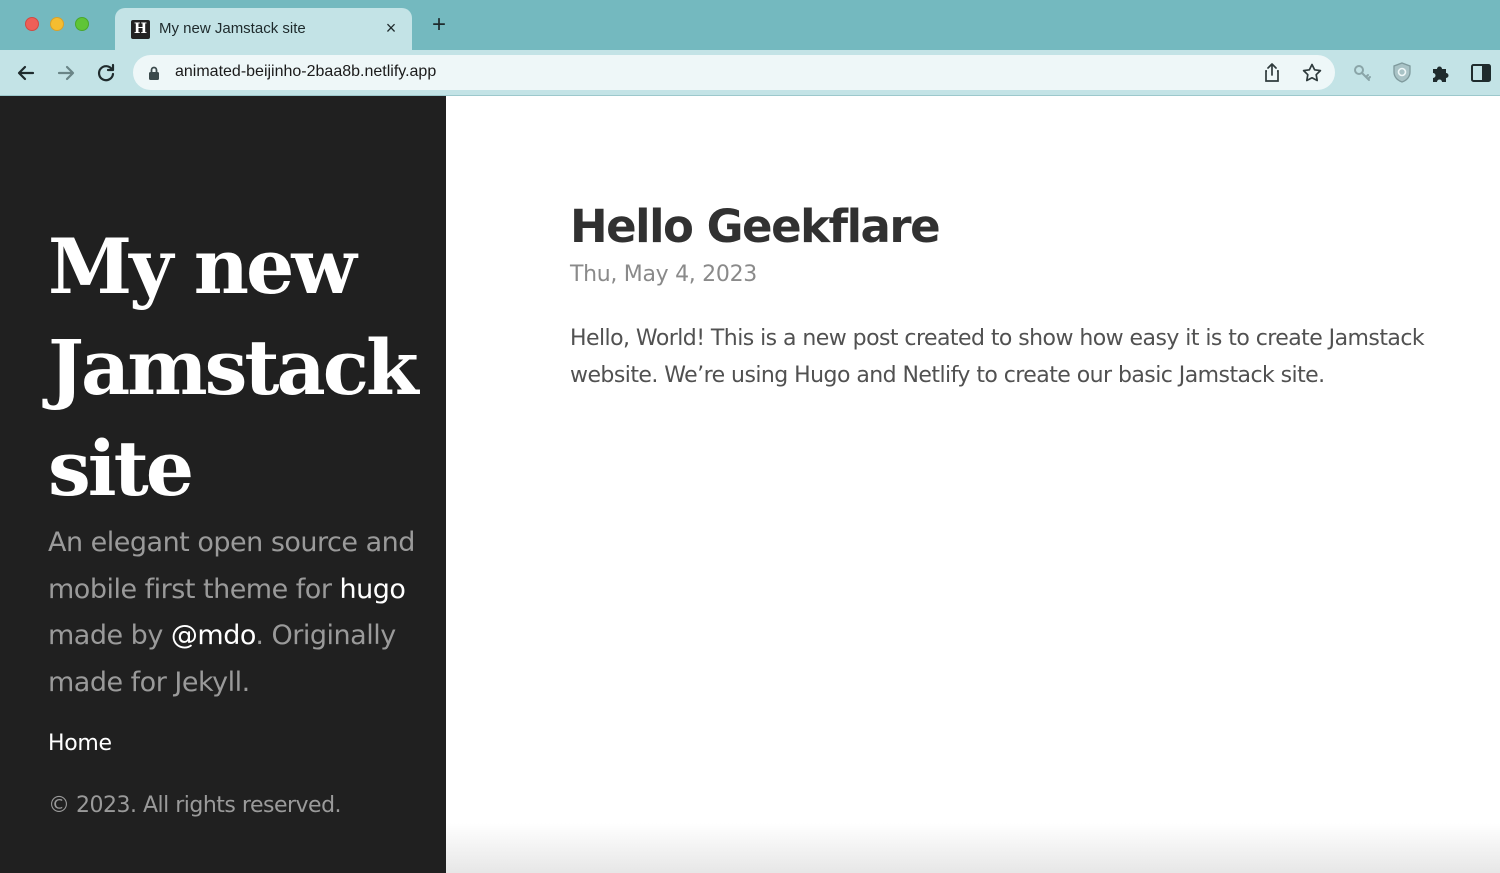 The image size is (1500, 873). I want to click on browser-toolbar: animated-beijinho-2baa8b.netlify.app, so click(750, 73).